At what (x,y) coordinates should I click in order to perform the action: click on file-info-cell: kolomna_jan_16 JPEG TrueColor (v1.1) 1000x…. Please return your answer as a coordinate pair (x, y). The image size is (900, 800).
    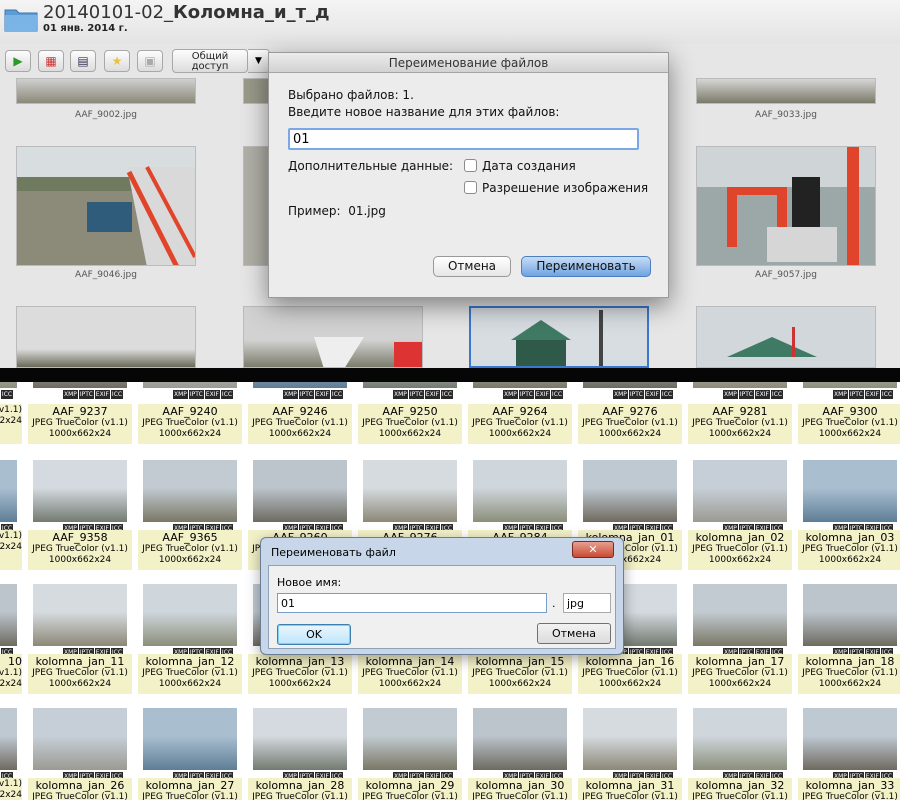
    Looking at the image, I should click on (630, 674).